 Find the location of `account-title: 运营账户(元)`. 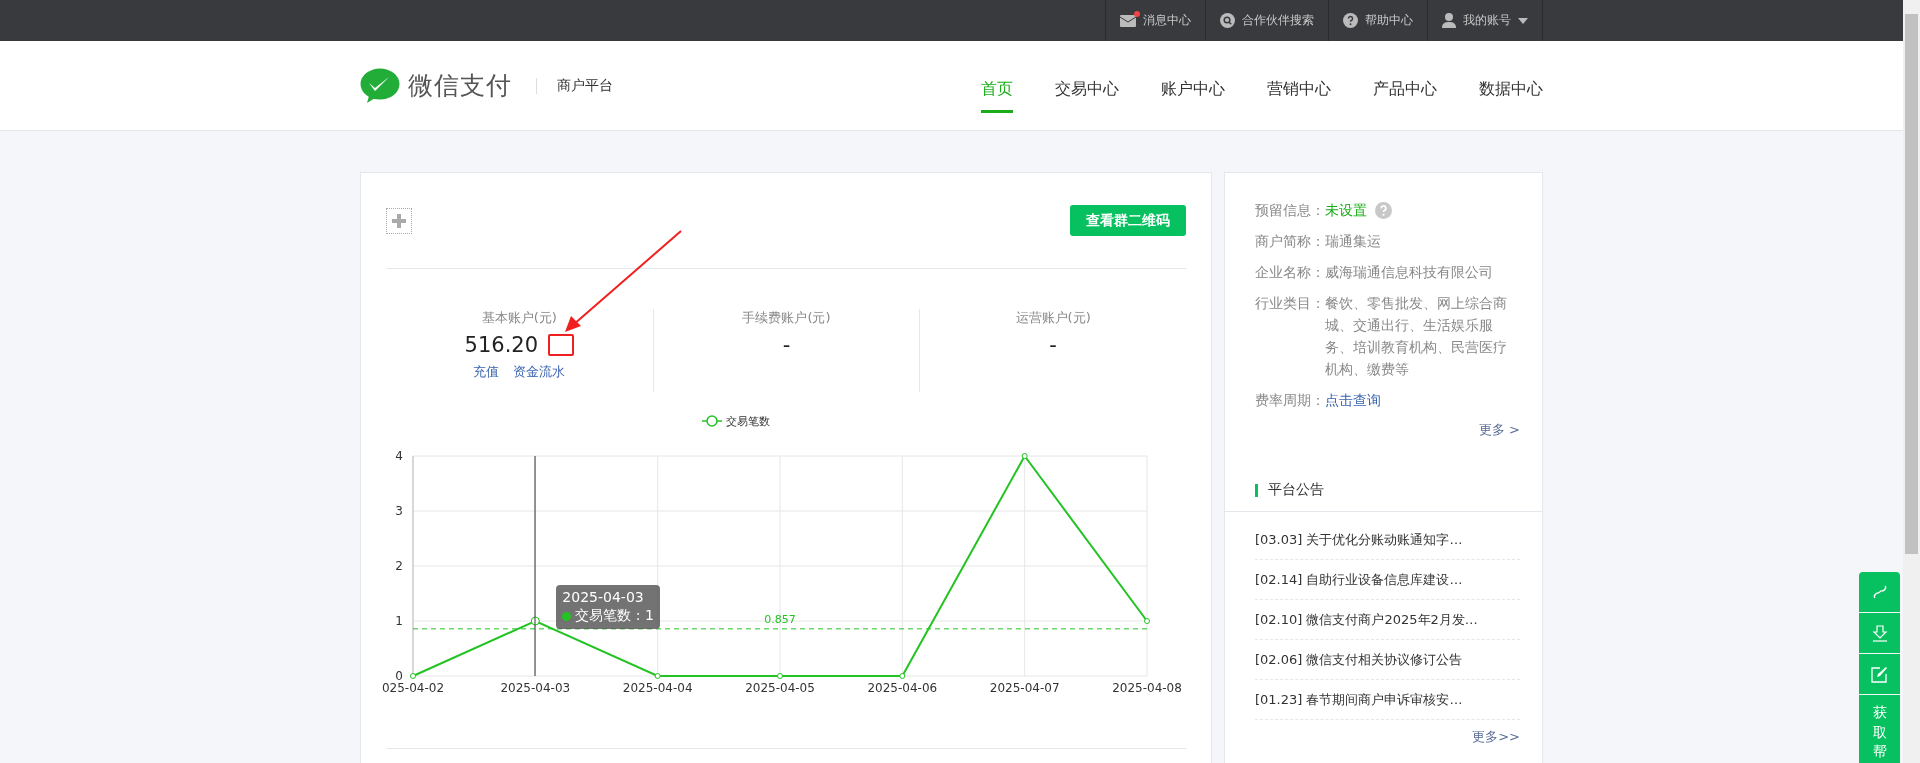

account-title: 运营账户(元) is located at coordinates (1053, 318).